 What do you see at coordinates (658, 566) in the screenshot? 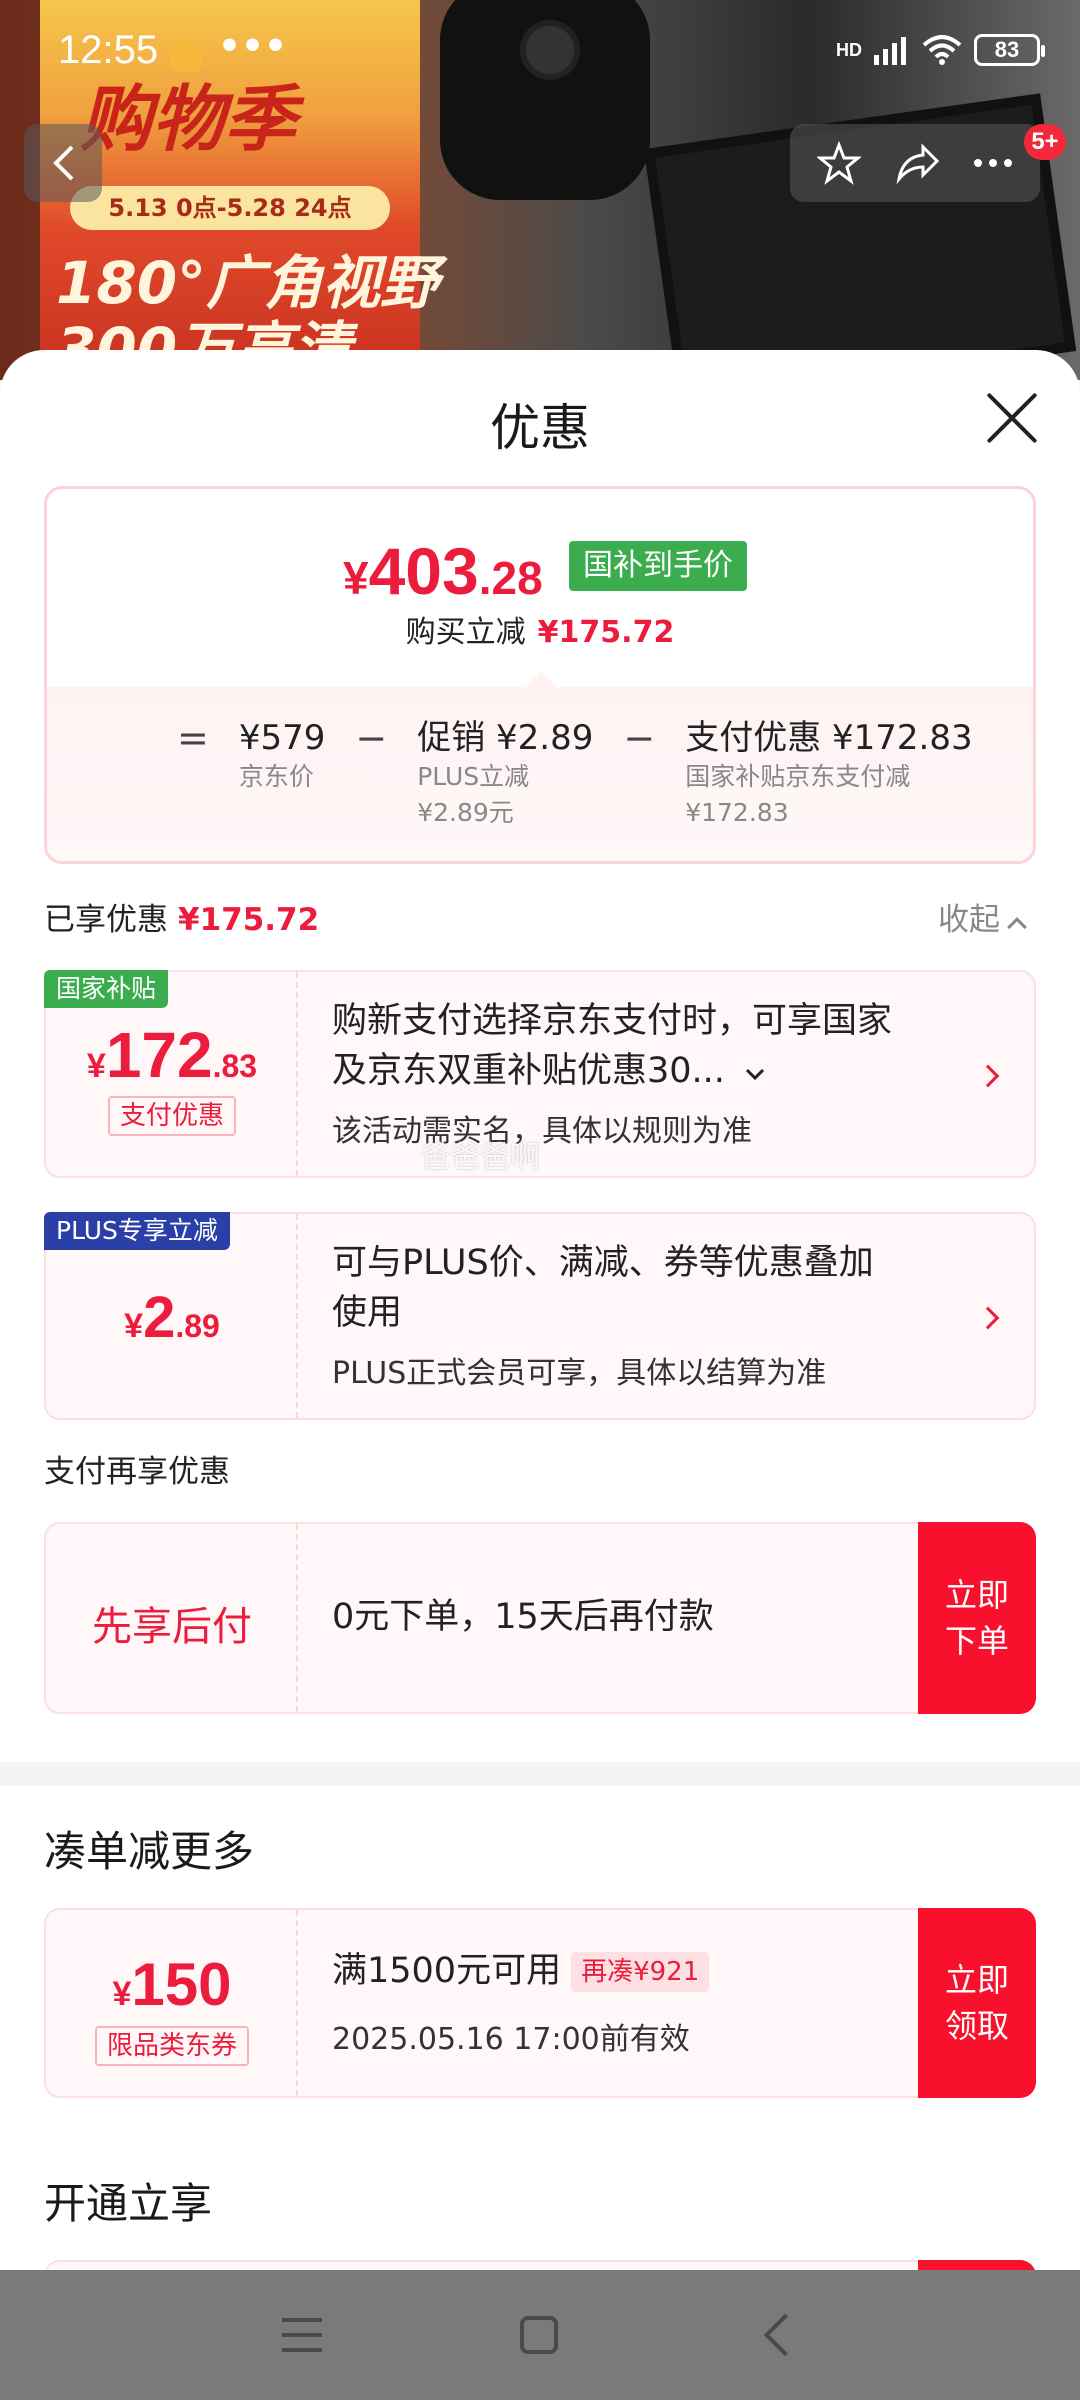
I see `price-tag: 国补到手价` at bounding box center [658, 566].